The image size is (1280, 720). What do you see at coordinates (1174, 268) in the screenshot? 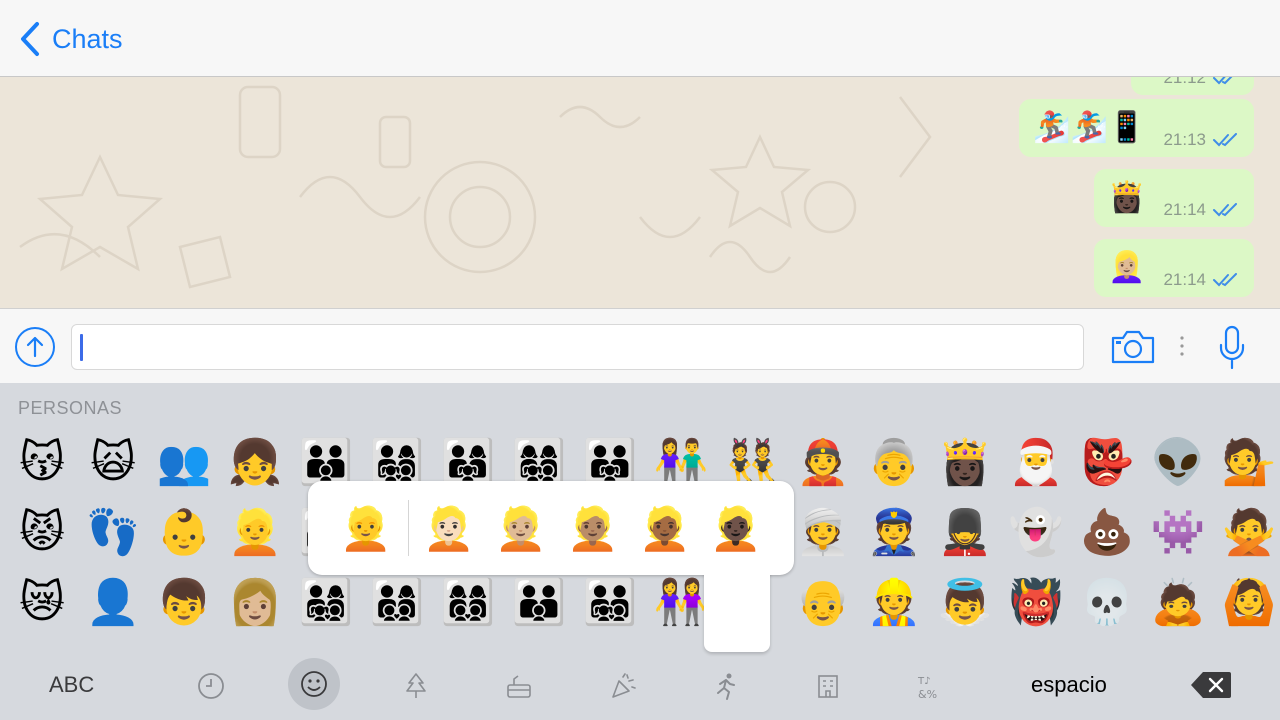
I see `message-bubble: 👱🏼‍♀️ 21:14` at bounding box center [1174, 268].